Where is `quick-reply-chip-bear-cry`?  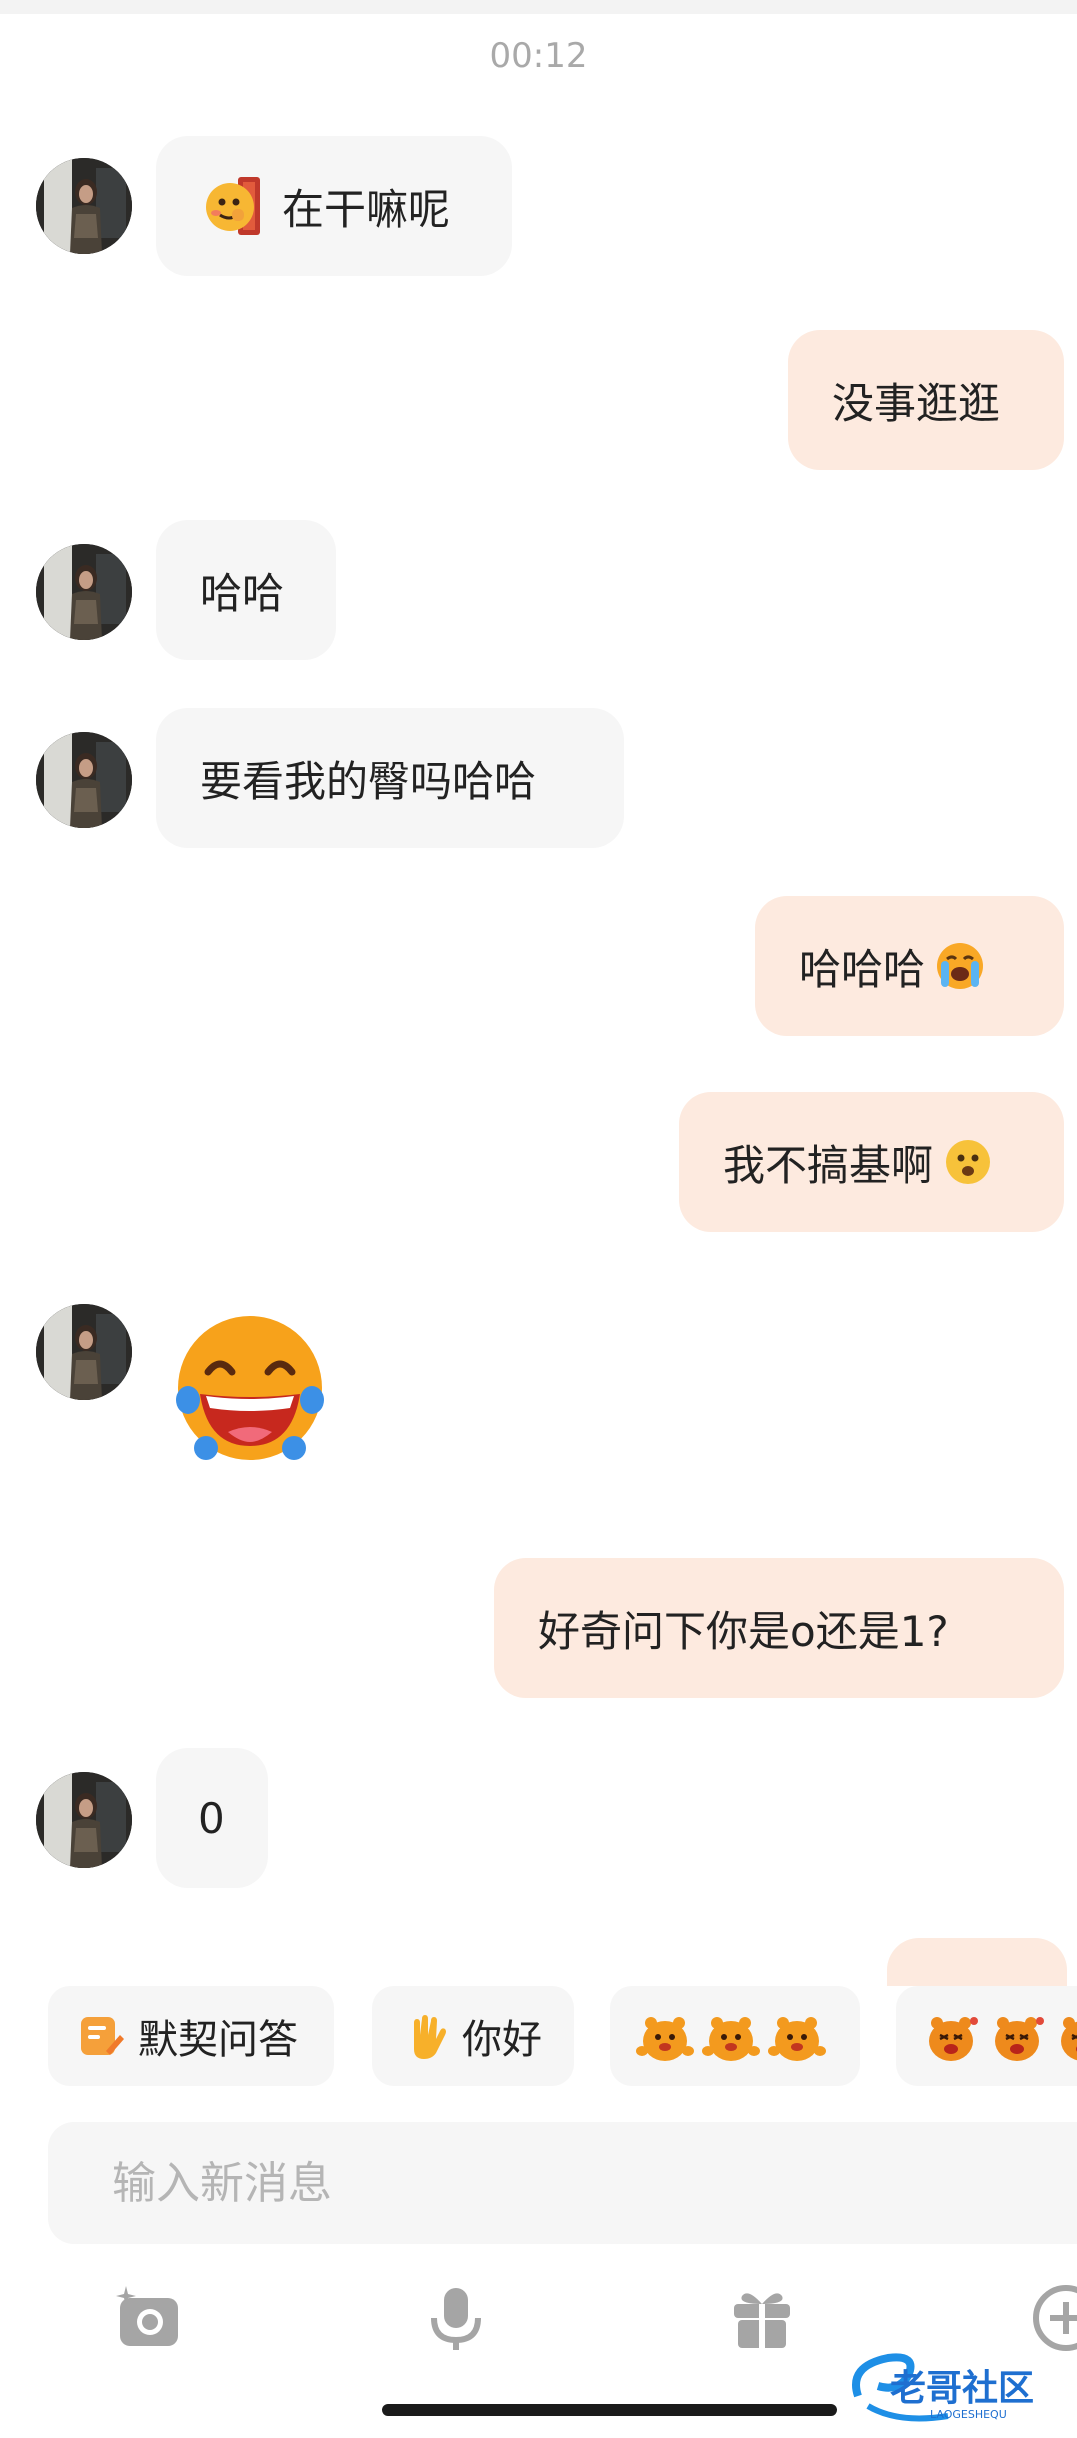
quick-reply-chip-bear-cry is located at coordinates (986, 2036).